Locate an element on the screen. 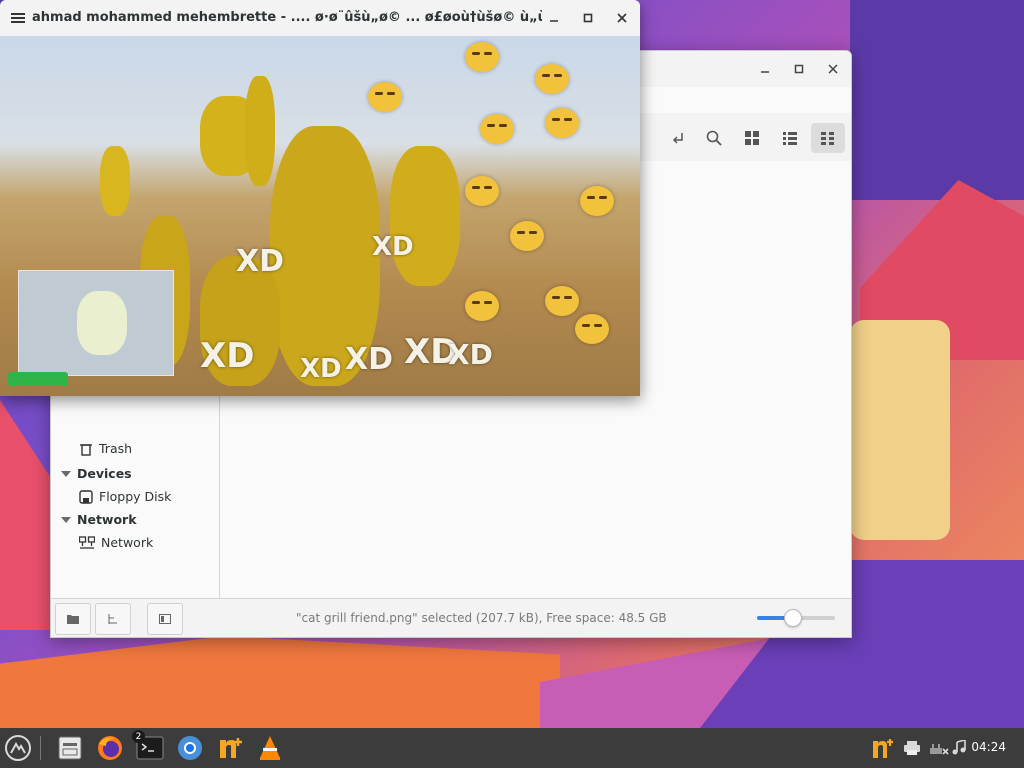 The height and width of the screenshot is (768, 1024). tree-view-button is located at coordinates (113, 619).